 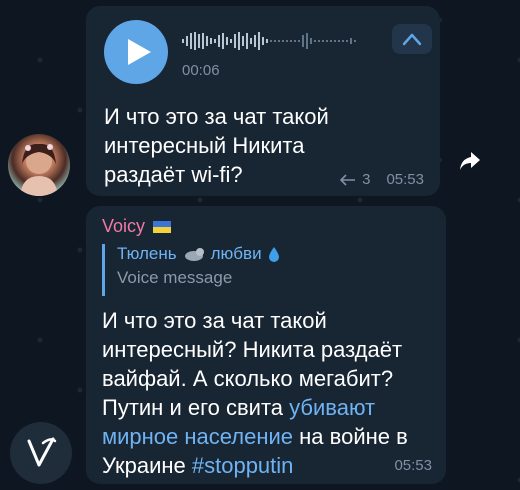 What do you see at coordinates (194, 254) in the screenshot?
I see `seal-icon` at bounding box center [194, 254].